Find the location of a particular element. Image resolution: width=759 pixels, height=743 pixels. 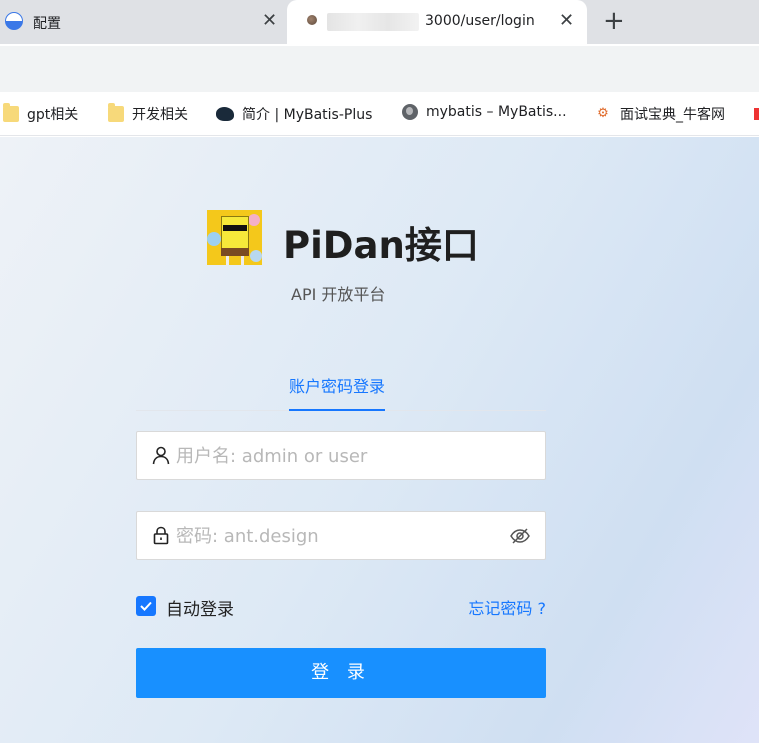

new-tab-button: + is located at coordinates (614, 21).